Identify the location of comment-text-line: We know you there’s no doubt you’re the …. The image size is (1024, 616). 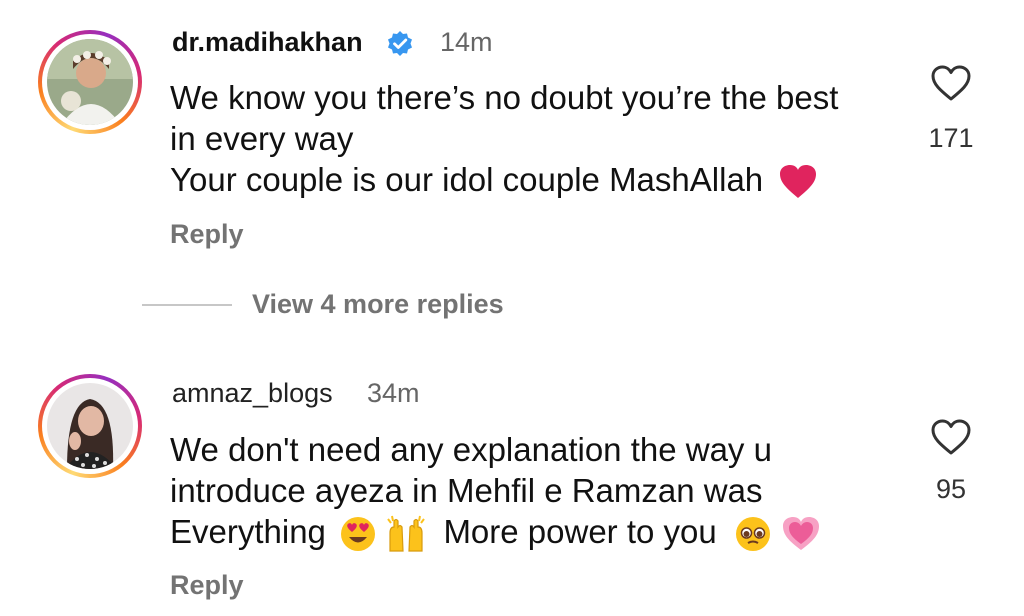
(504, 97).